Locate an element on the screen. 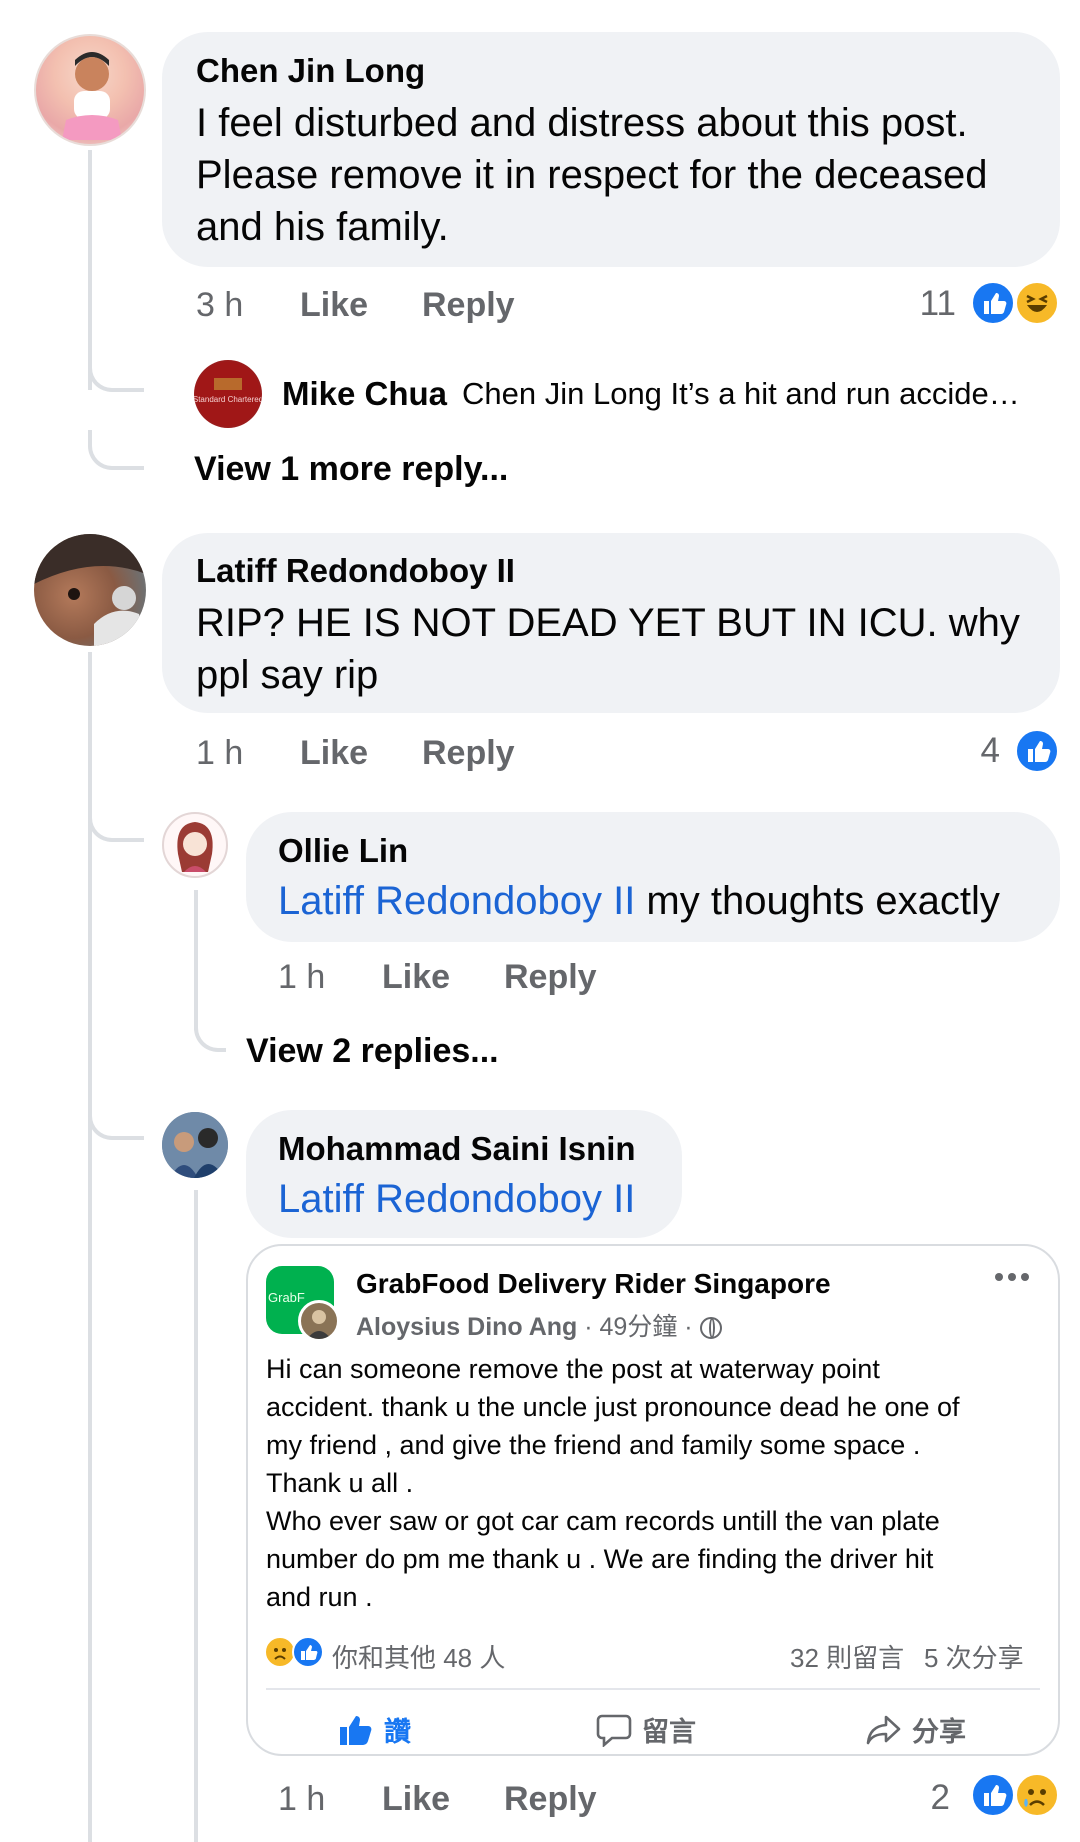 The height and width of the screenshot is (1842, 1080). more-options-icon is located at coordinates (1012, 1277).